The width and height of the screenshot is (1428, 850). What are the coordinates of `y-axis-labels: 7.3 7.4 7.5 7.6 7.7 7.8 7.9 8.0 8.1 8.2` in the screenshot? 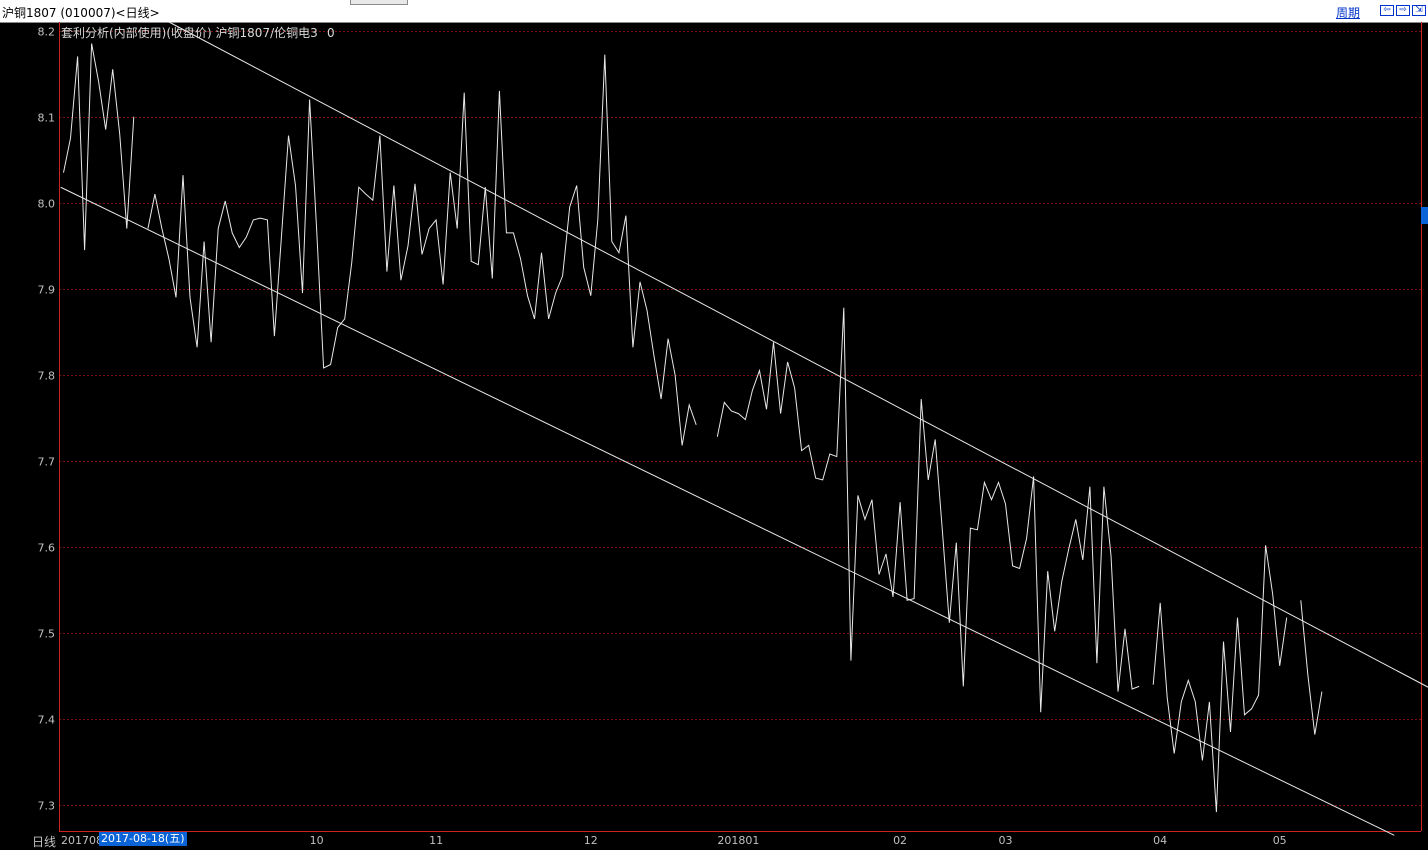 It's located at (47, 419).